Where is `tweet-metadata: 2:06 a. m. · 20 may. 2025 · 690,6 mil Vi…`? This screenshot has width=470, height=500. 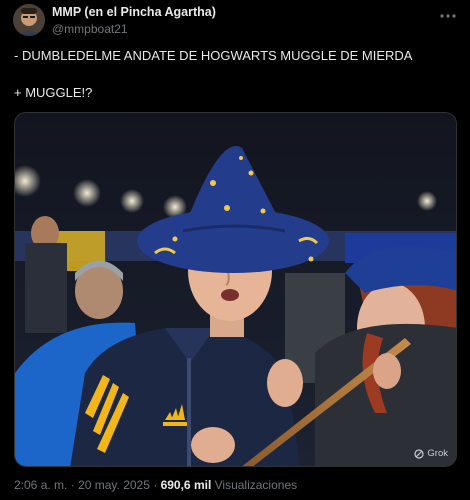
tweet-metadata: 2:06 a. m. · 20 may. 2025 · 690,6 mil Vi… is located at coordinates (155, 485).